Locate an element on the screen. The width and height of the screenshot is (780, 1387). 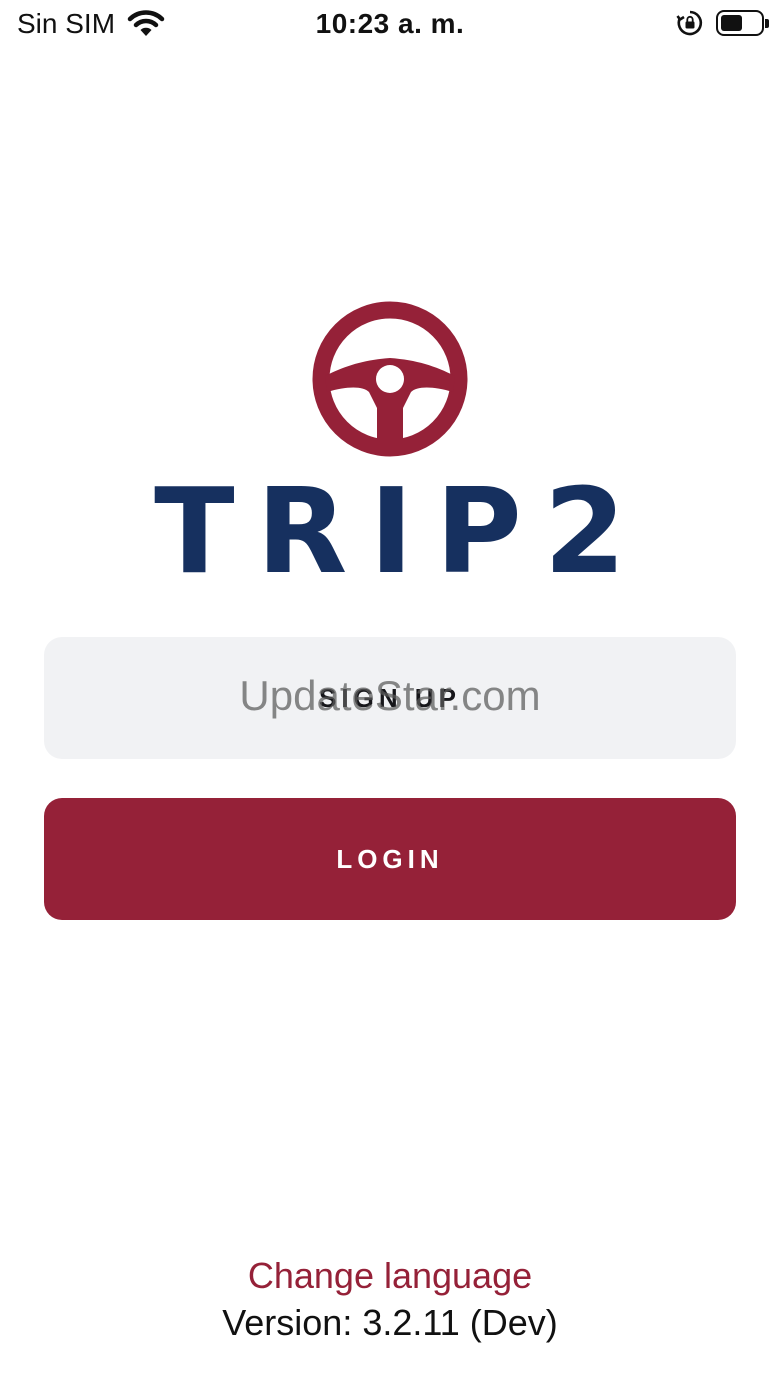
steering-wheel-icon is located at coordinates (390, 379).